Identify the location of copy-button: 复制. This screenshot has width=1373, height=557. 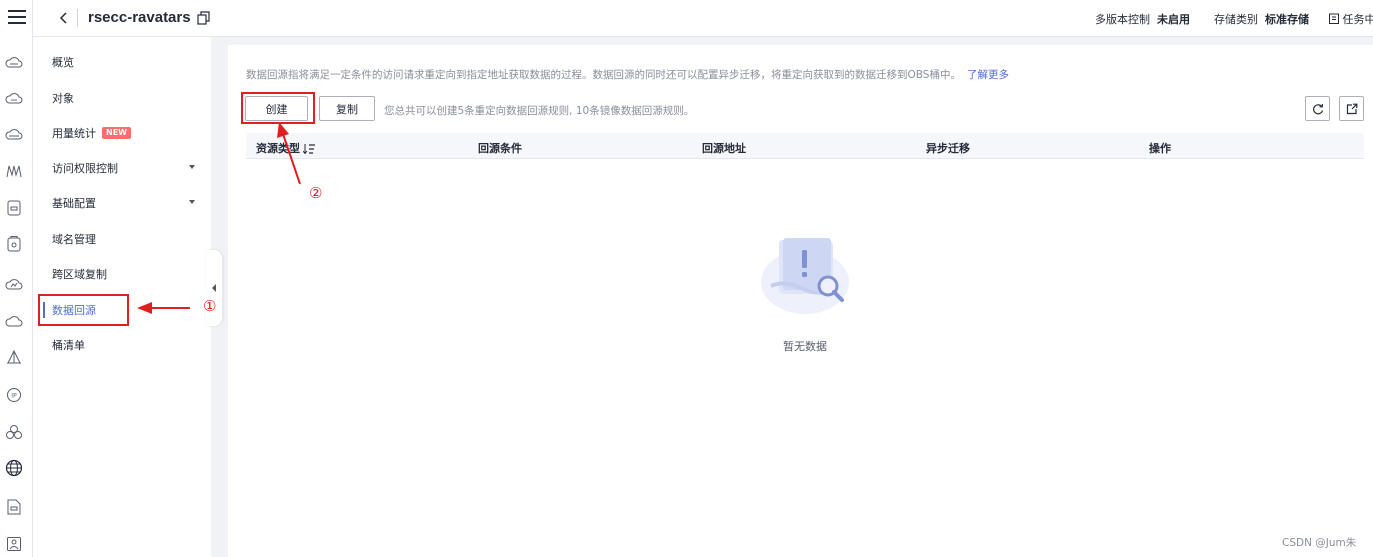
(347, 108).